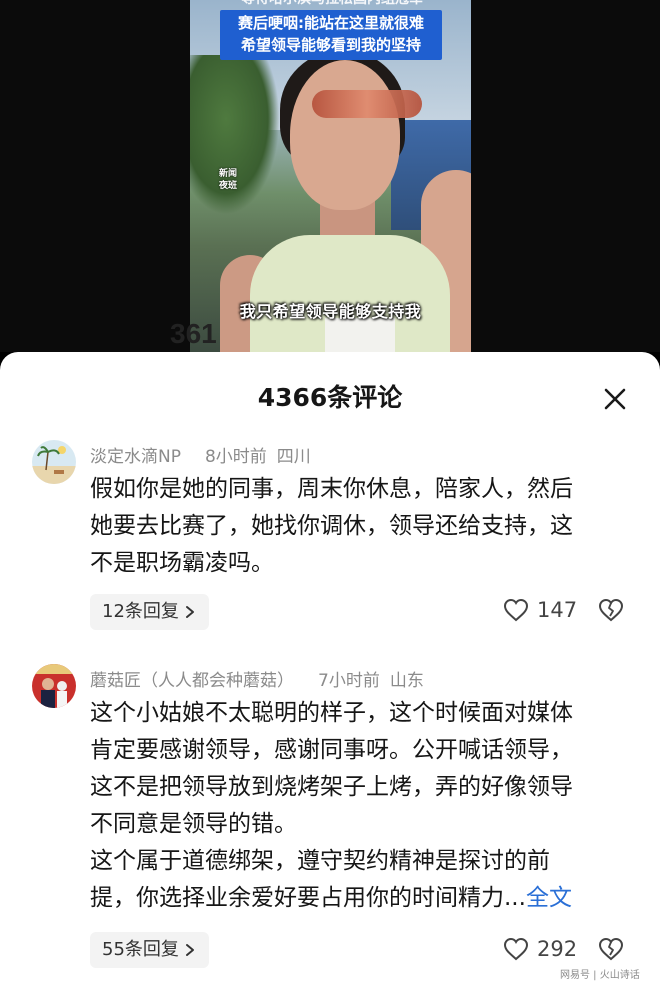 Image resolution: width=660 pixels, height=986 pixels. What do you see at coordinates (193, 824) in the screenshot?
I see `comment-line: 不同意是领导的错。` at bounding box center [193, 824].